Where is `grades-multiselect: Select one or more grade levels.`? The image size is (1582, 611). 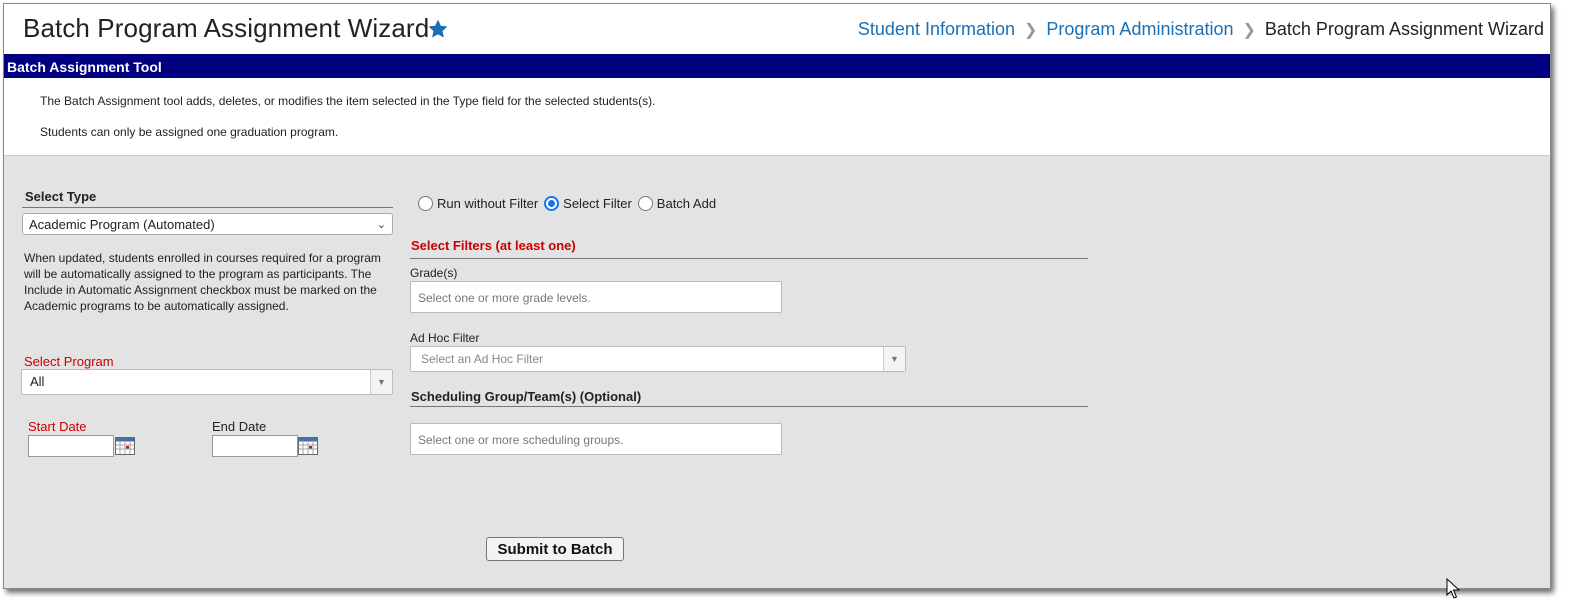
grades-multiselect: Select one or more grade levels. is located at coordinates (596, 297).